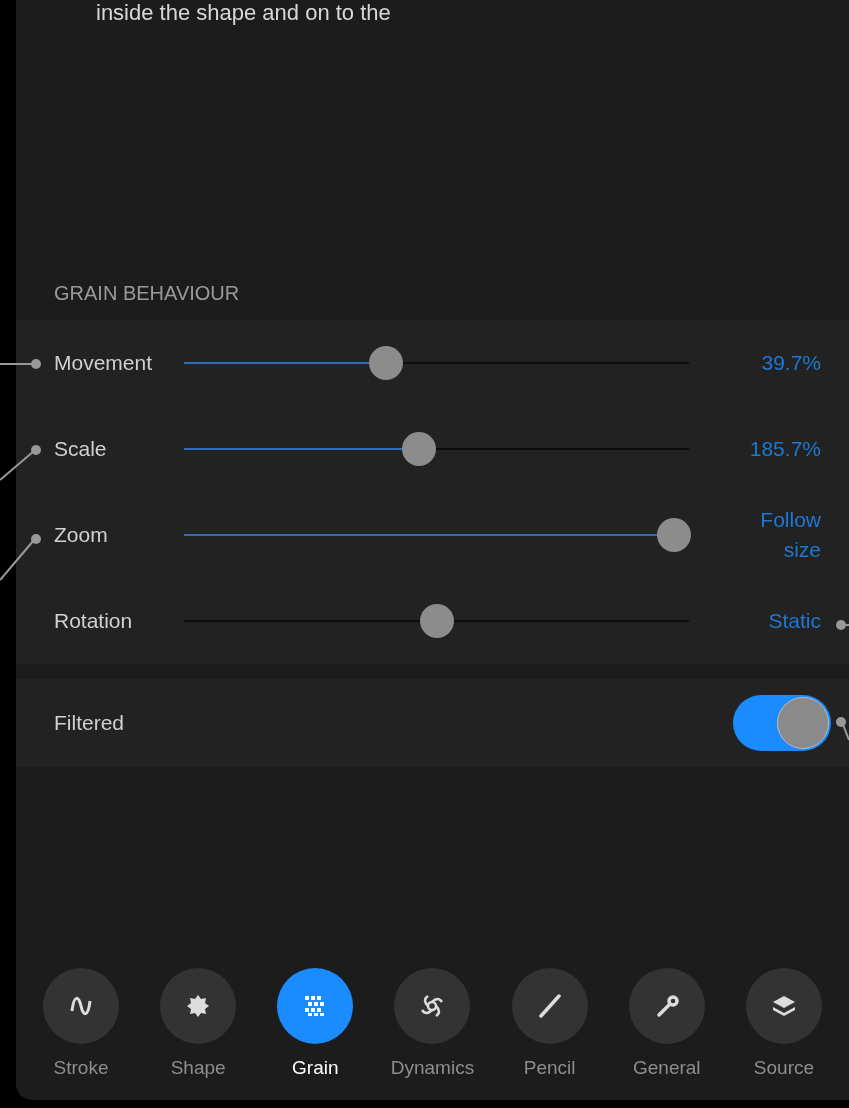 The height and width of the screenshot is (1108, 849). I want to click on value-text: 39.7%, so click(790, 363).